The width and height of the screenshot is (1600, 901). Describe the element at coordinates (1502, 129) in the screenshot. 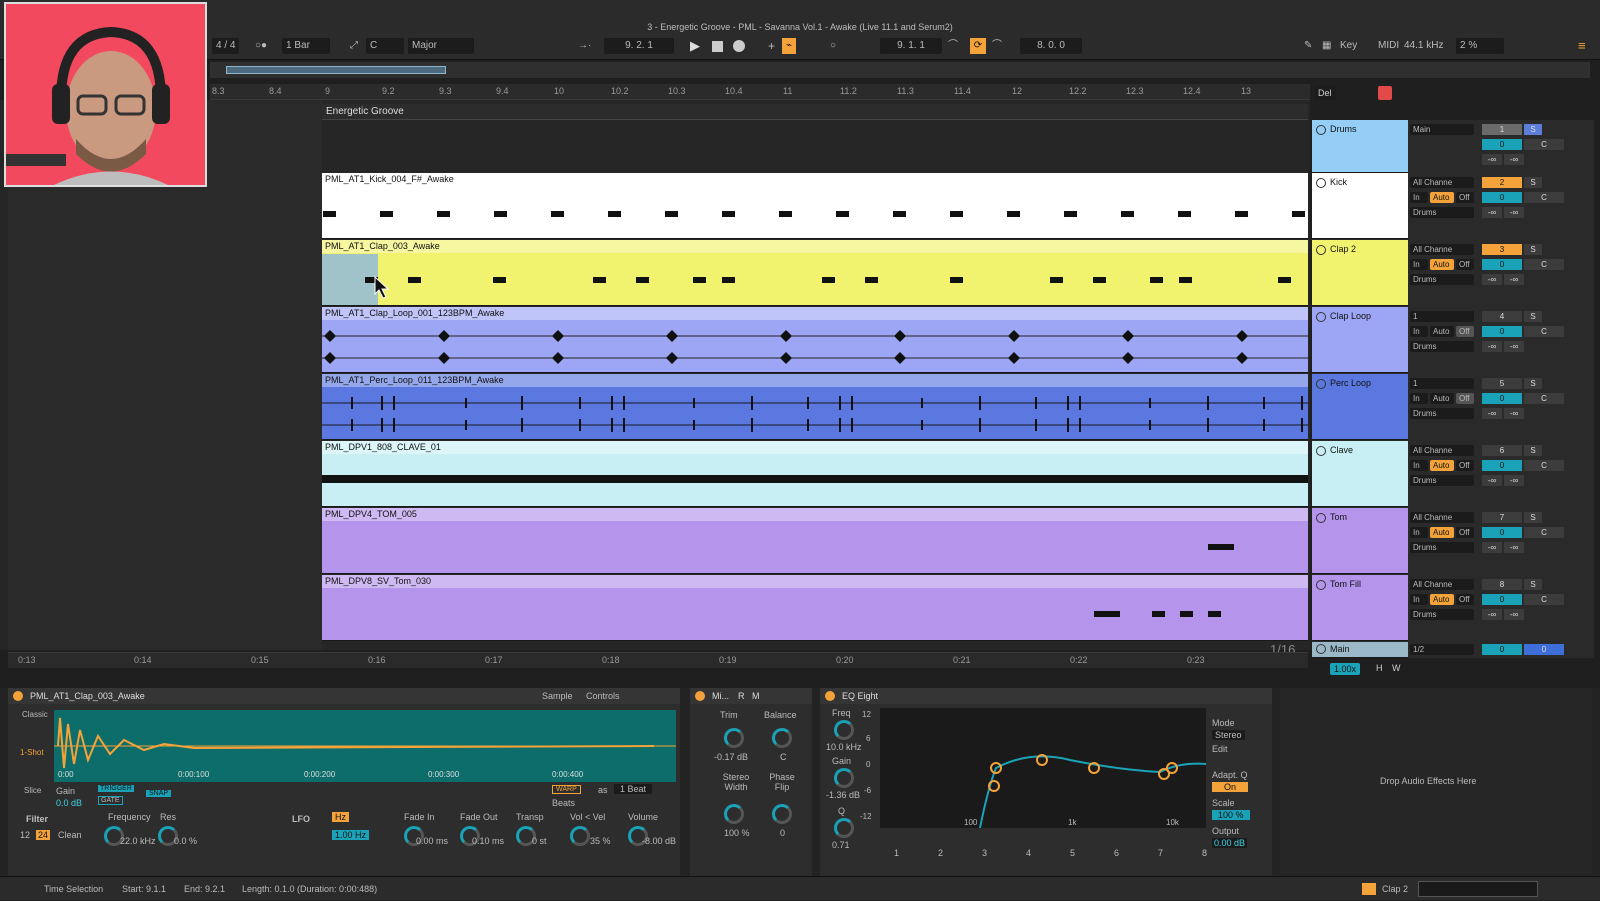

I see `group-activator: 1` at that location.